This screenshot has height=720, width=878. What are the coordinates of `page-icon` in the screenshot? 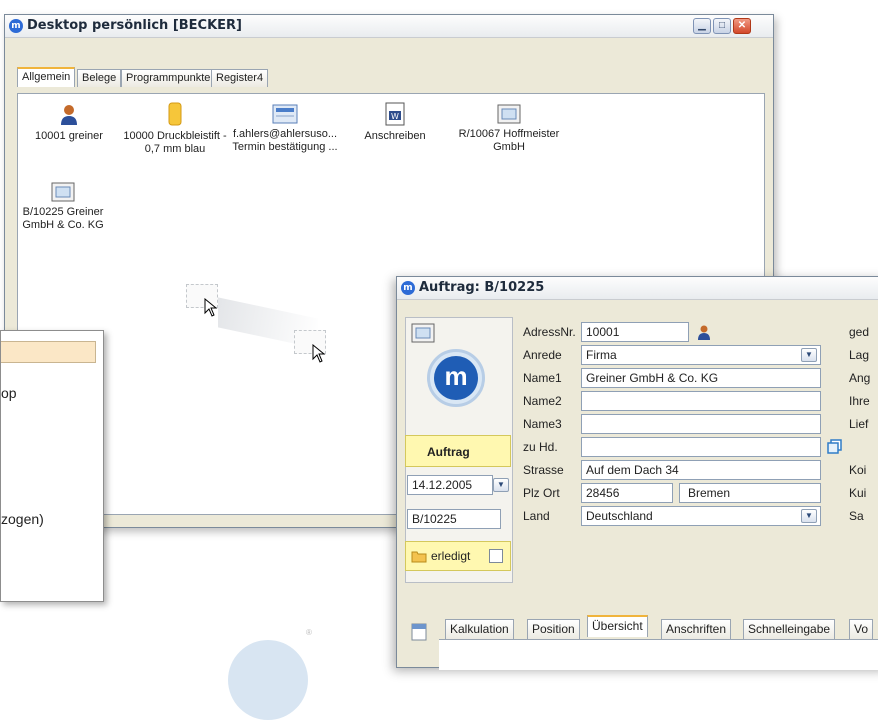 It's located at (419, 632).